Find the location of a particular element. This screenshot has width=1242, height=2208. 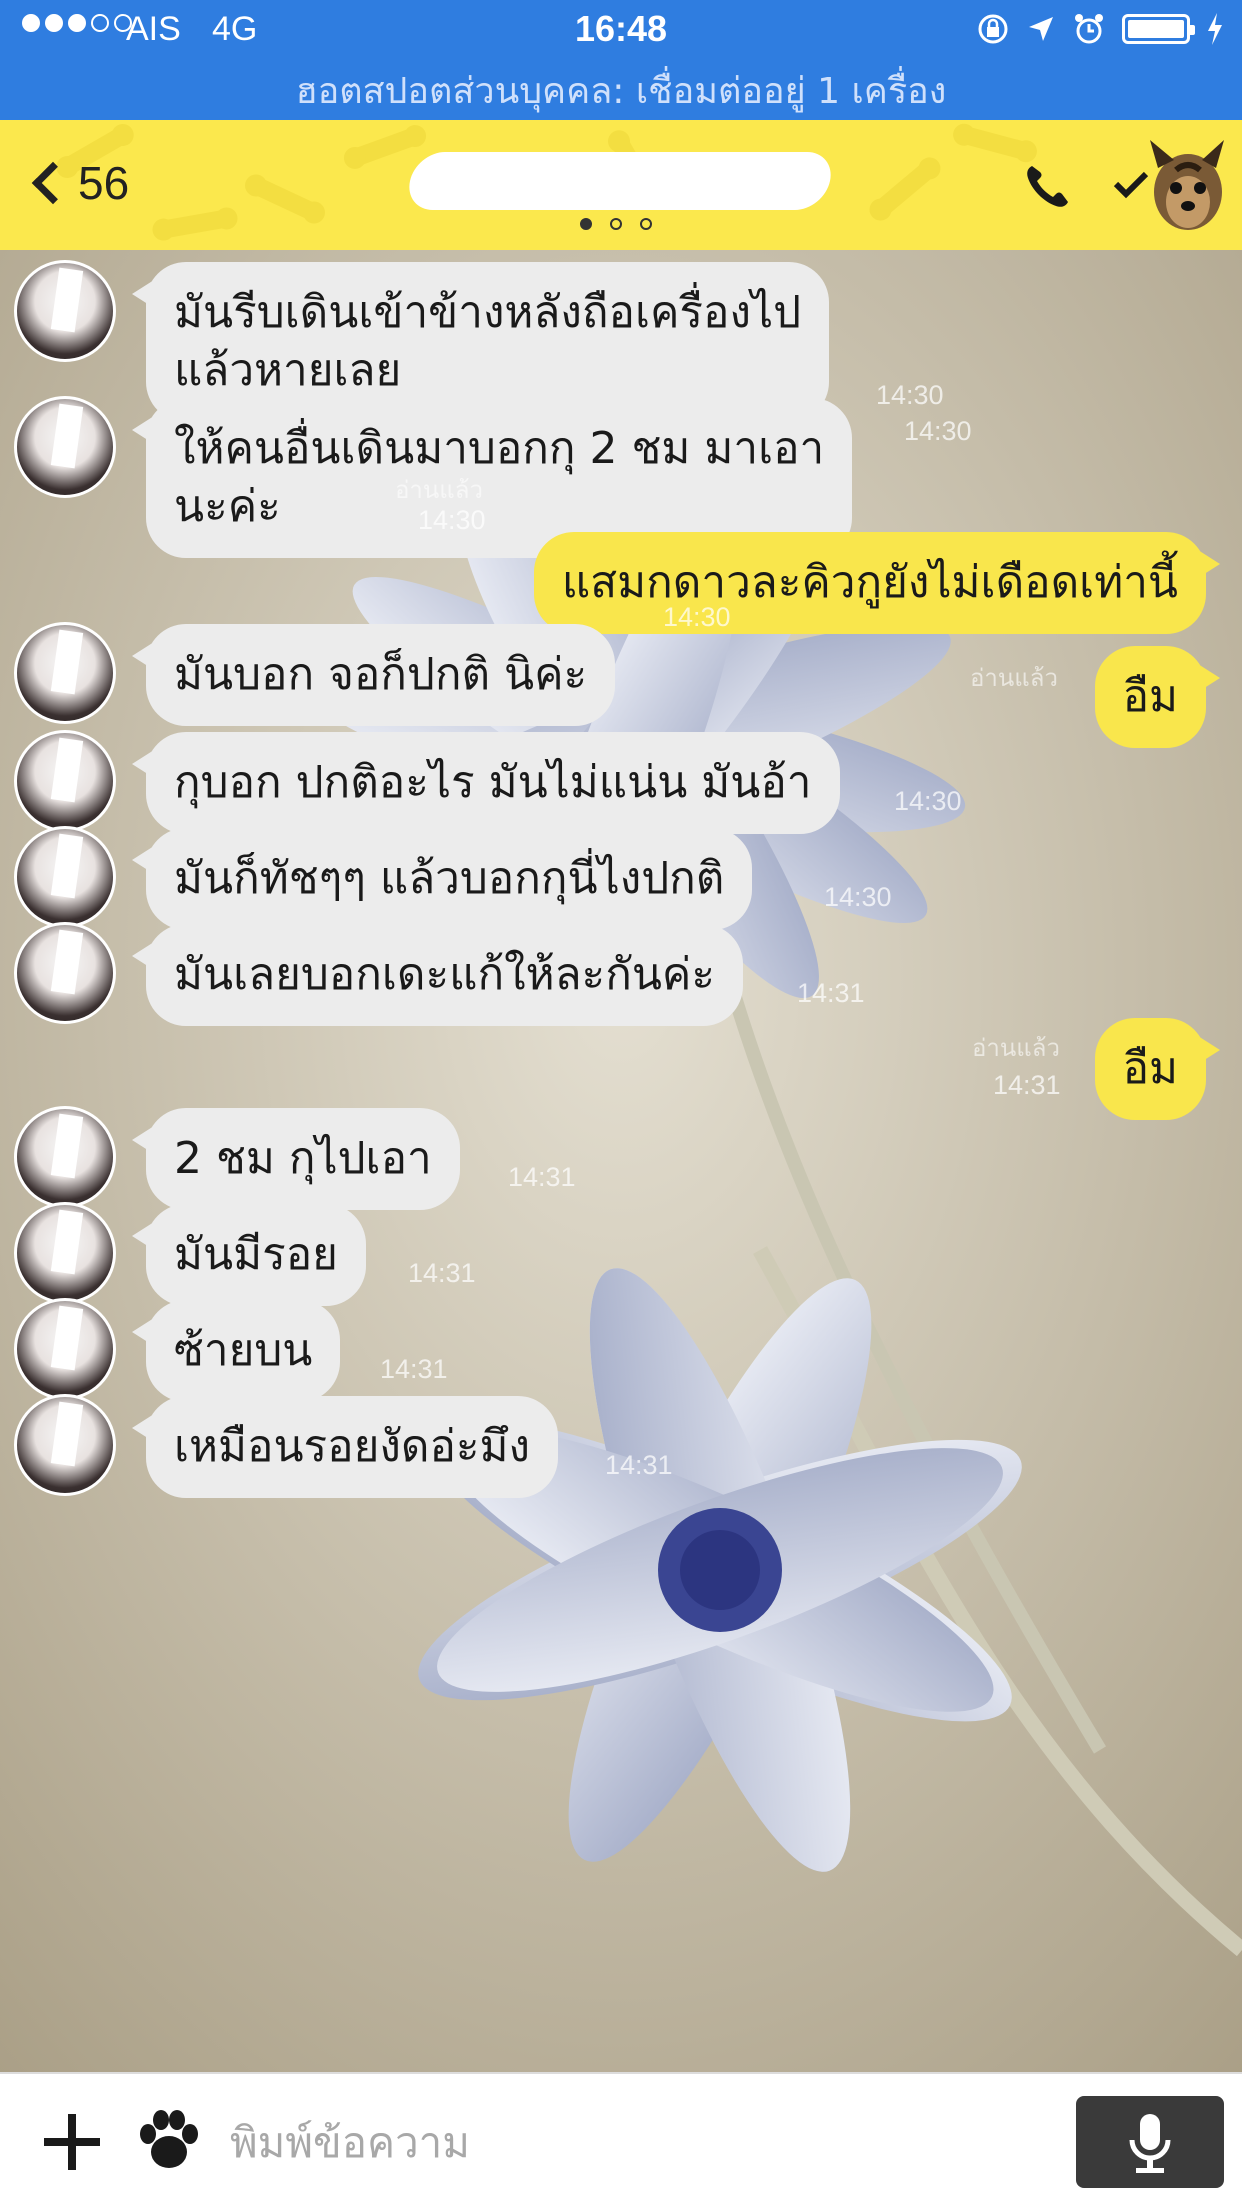

outgoing-message-bubble: แสมกดาวละคิวกูยังไม่เดือดเท่านี้ is located at coordinates (877, 583).